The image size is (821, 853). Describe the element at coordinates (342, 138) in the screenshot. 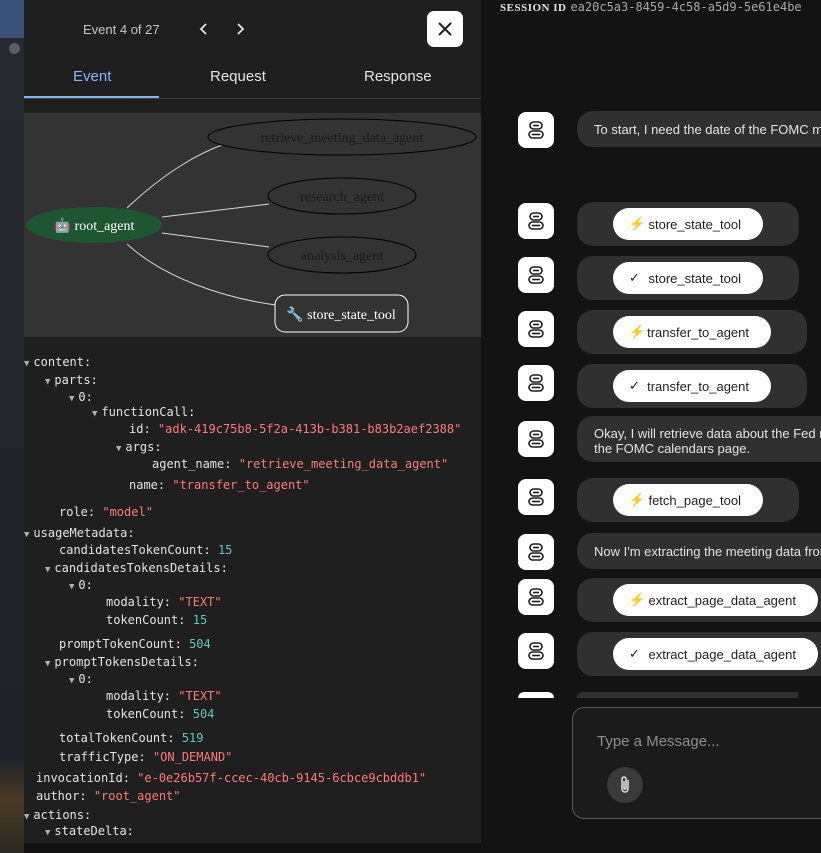

I see `retrieve-meeting-label: retrieve_meeting_data_agent` at that location.